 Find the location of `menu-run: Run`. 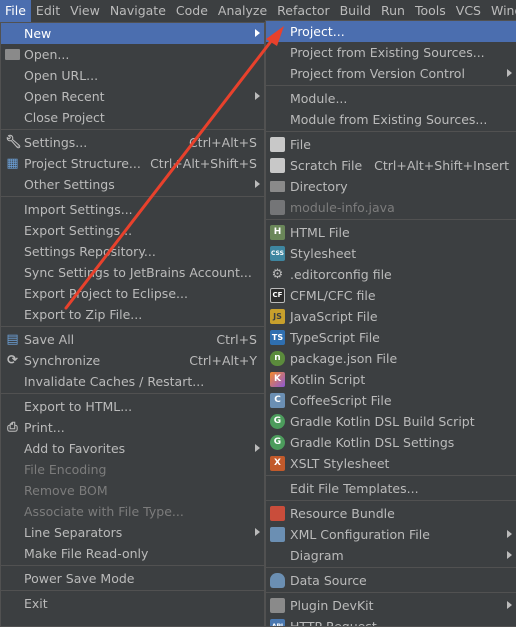

menu-run: Run is located at coordinates (393, 11).